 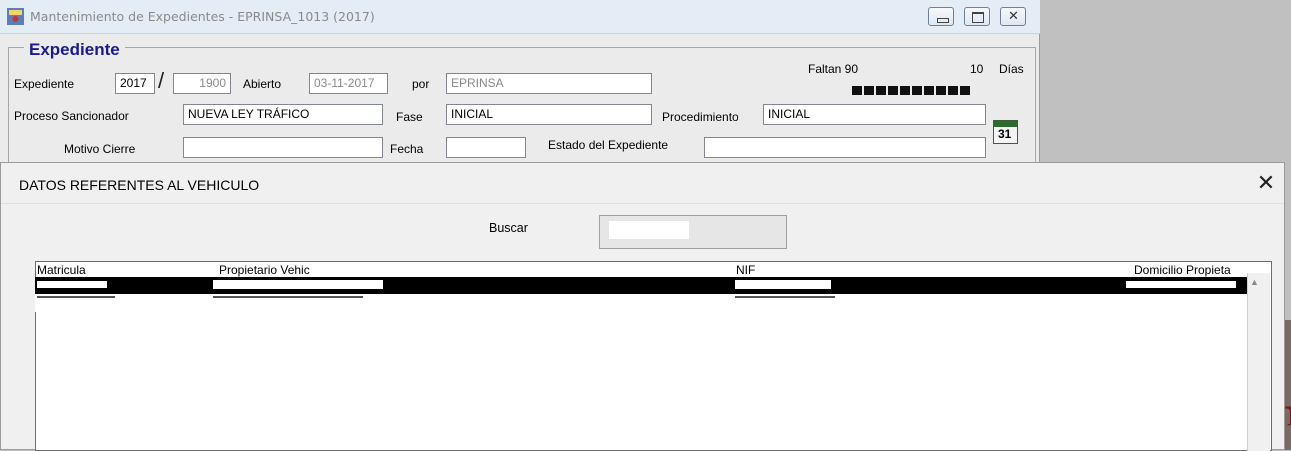 I want to click on days-progress, so click(x=917, y=89).